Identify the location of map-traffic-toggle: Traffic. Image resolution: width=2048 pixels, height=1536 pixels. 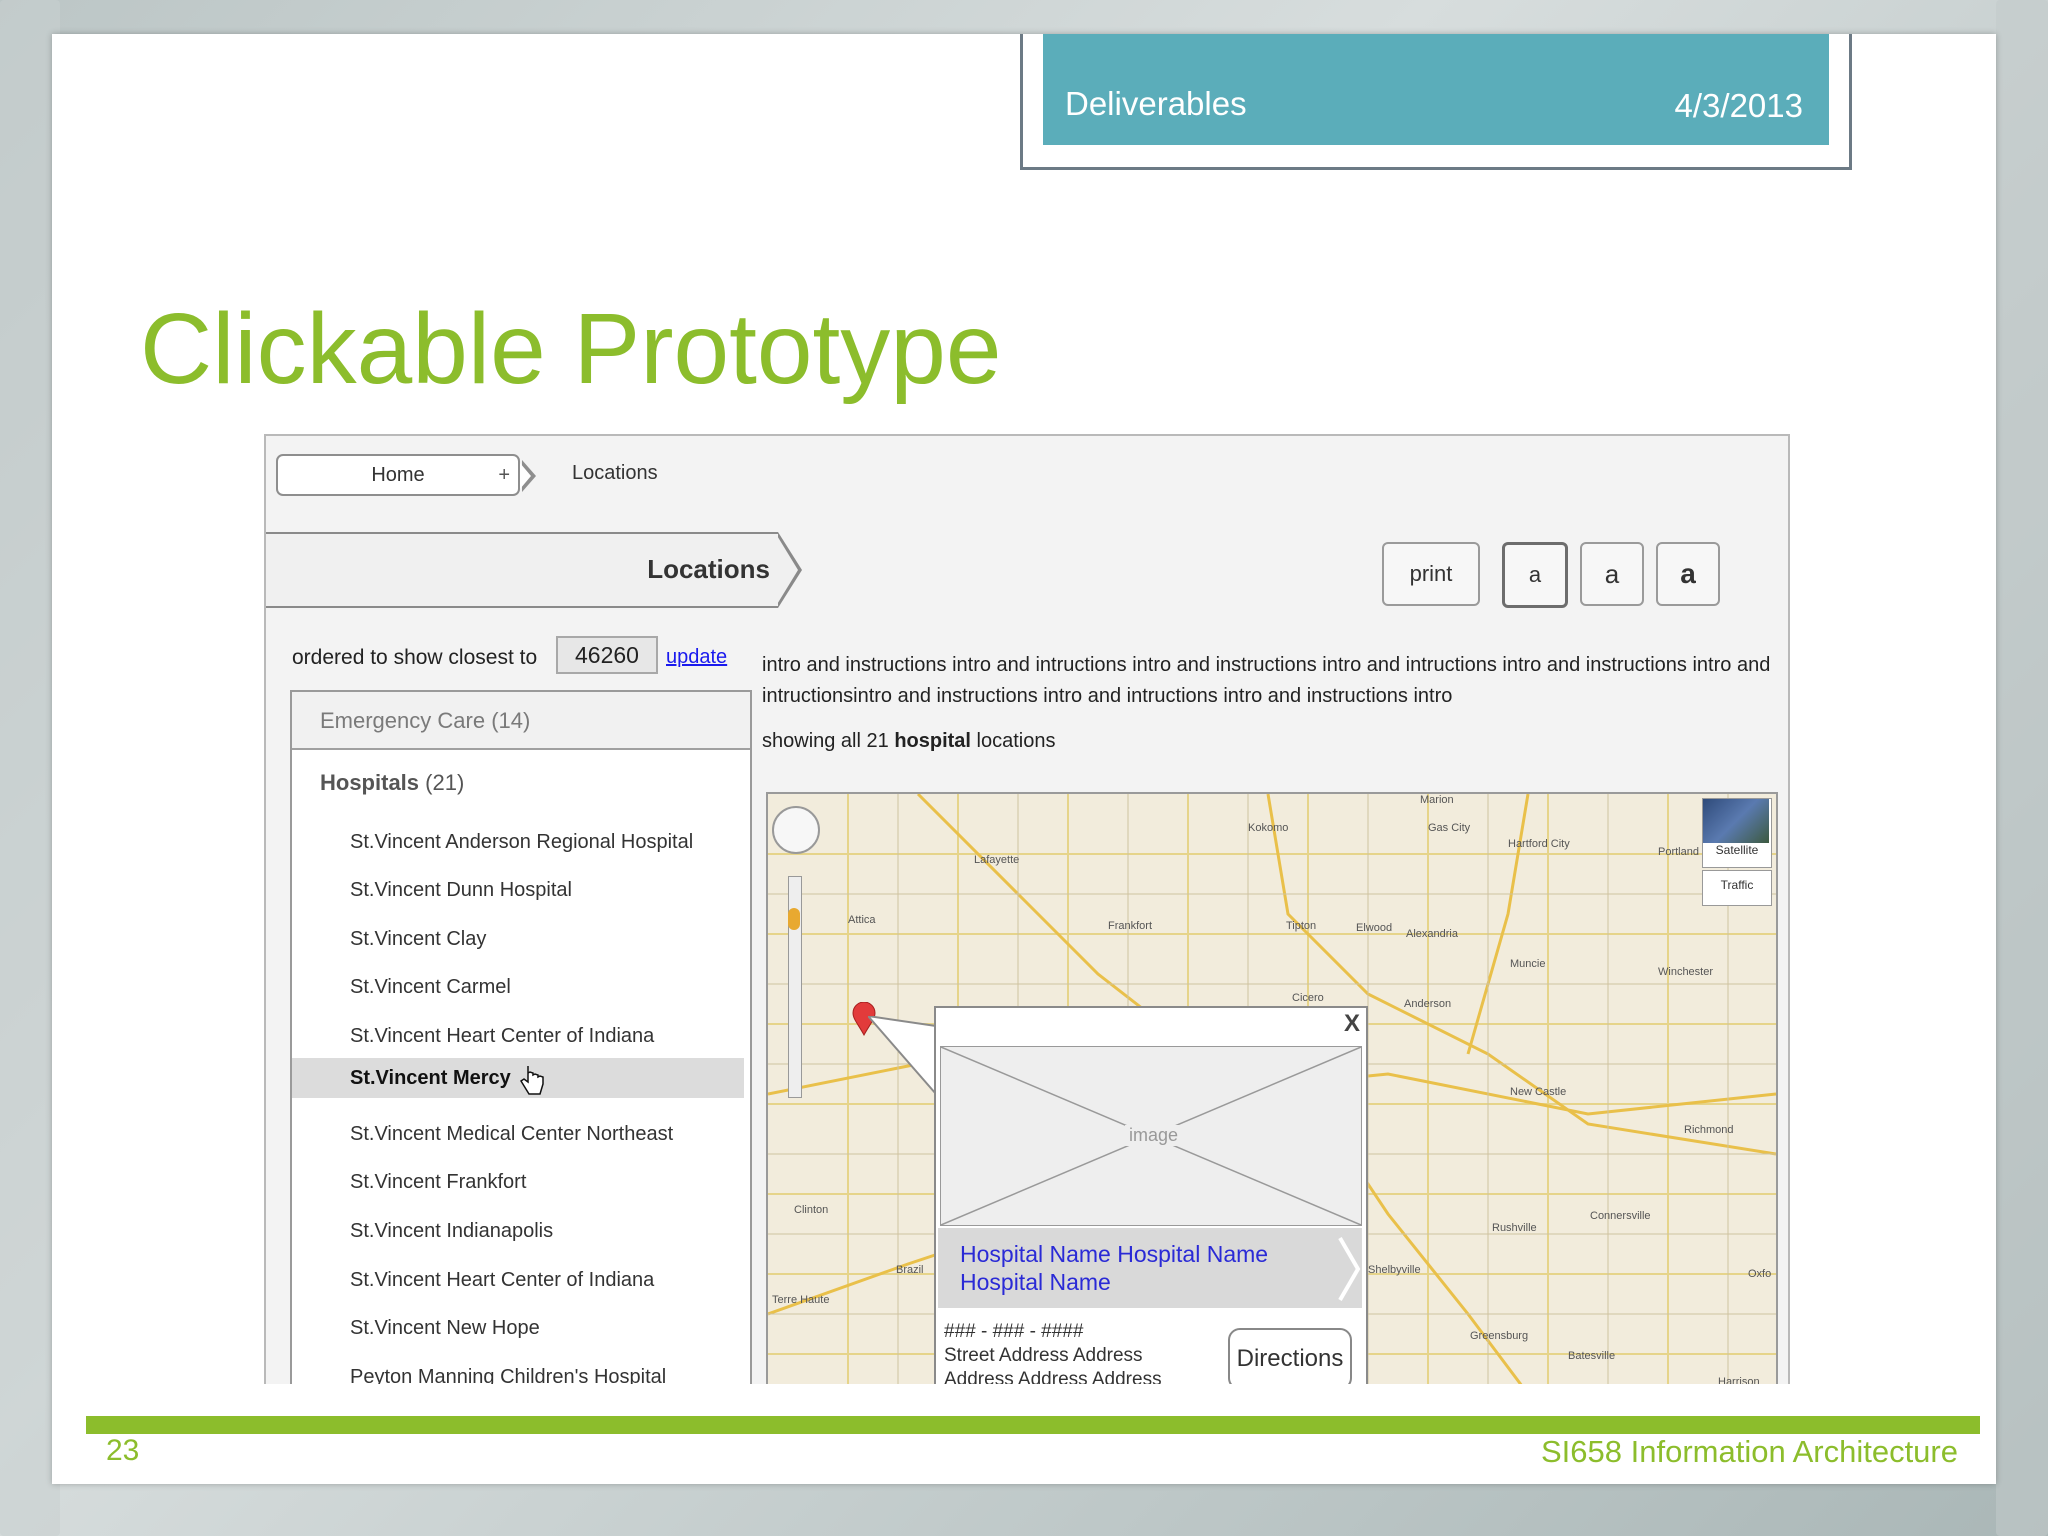
(1737, 888).